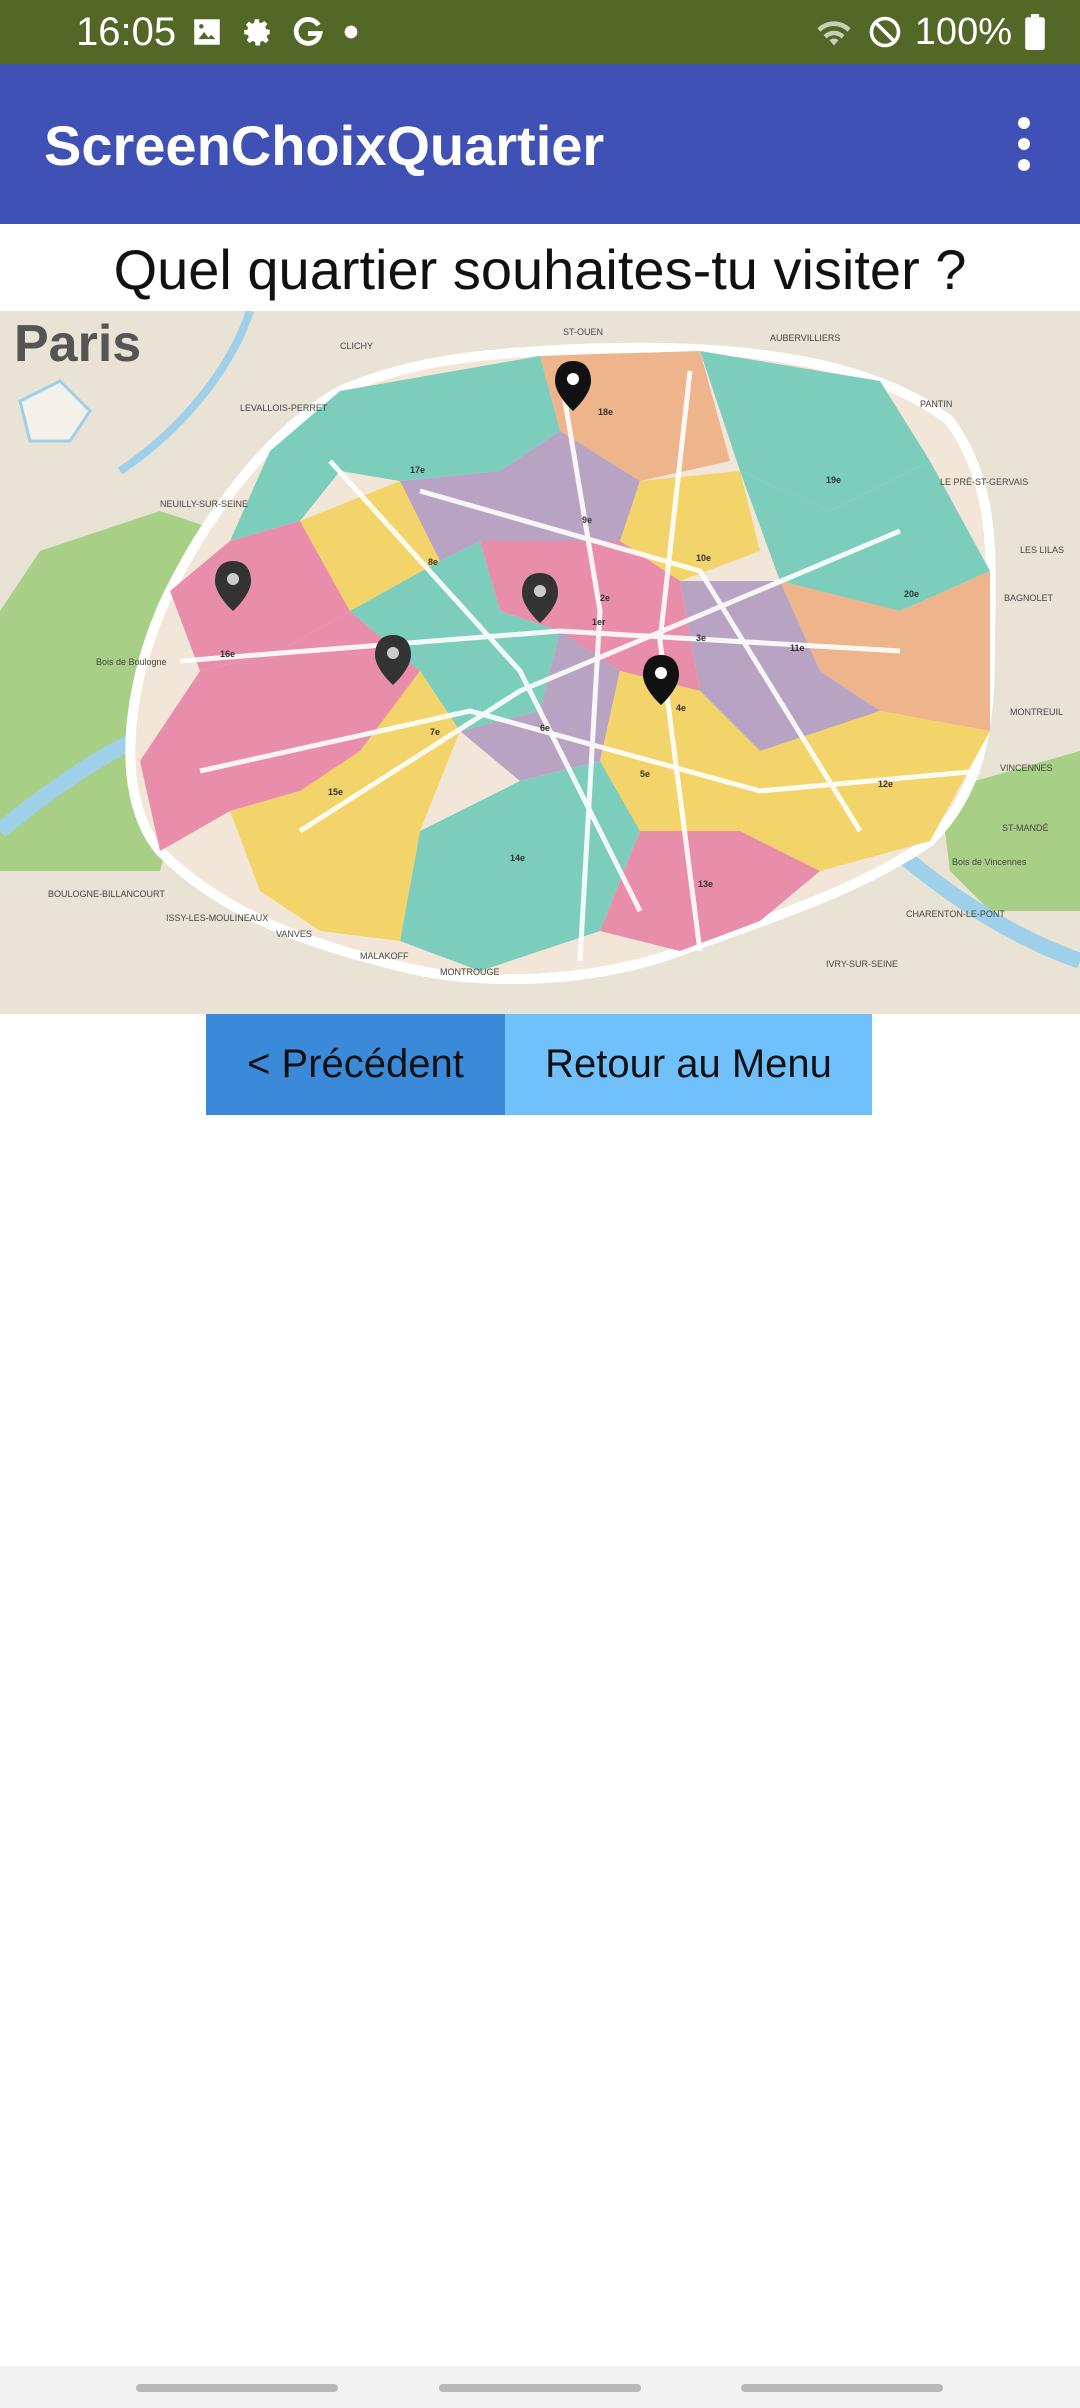 The height and width of the screenshot is (2408, 1080). Describe the element at coordinates (645, 774) in the screenshot. I see `arr-label-5: 5e` at that location.